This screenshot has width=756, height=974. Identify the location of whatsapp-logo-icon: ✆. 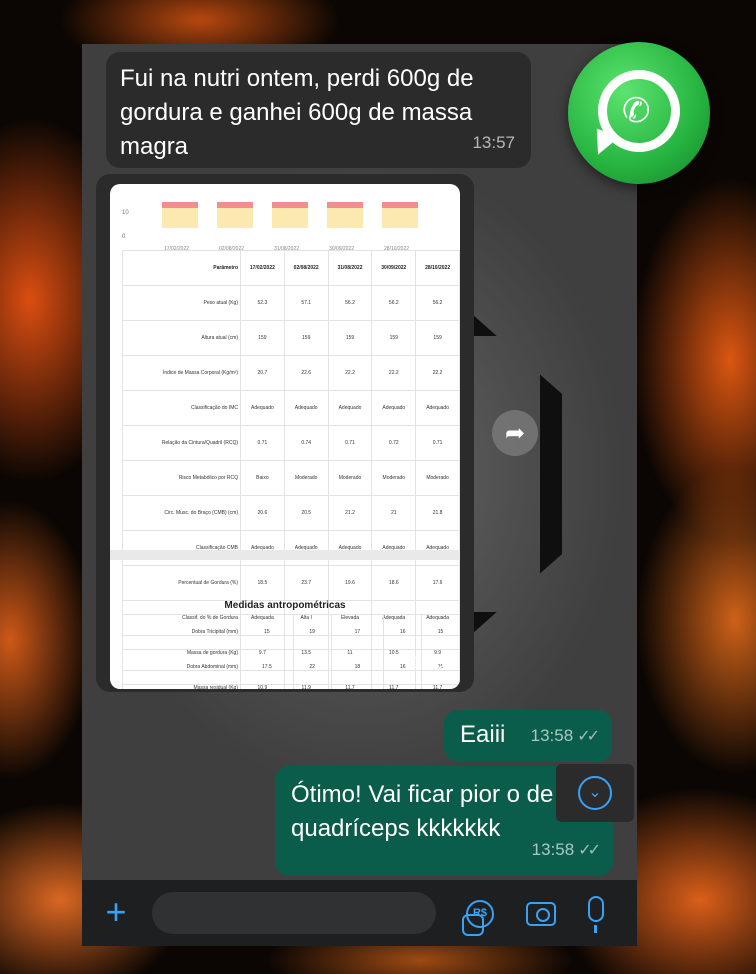
(639, 113).